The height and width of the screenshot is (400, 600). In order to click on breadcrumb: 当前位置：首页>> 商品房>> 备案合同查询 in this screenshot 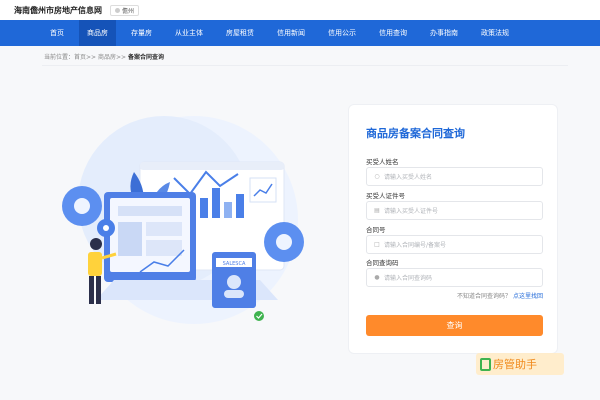, I will do `click(104, 56)`.